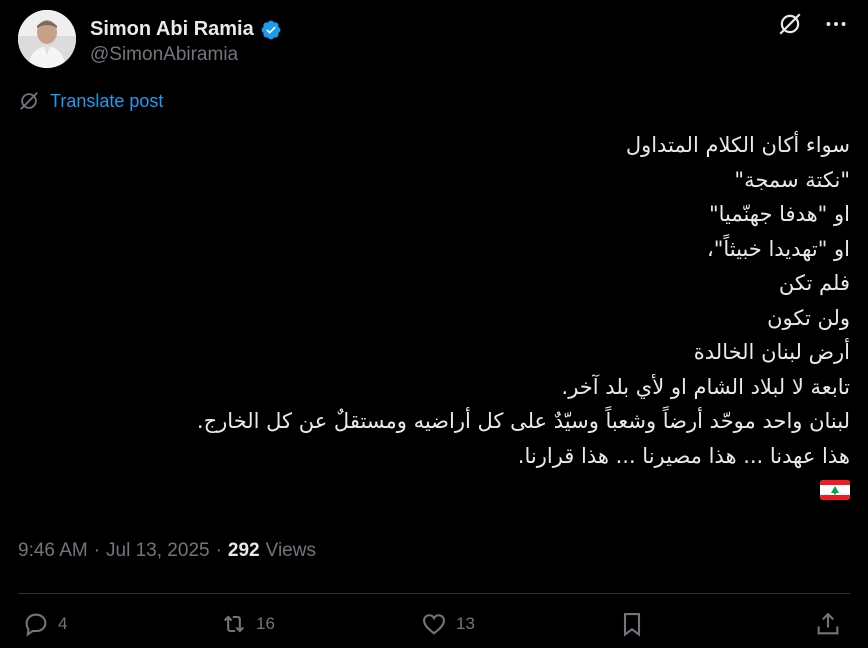  I want to click on tweet-line: فلم تكن, so click(814, 283).